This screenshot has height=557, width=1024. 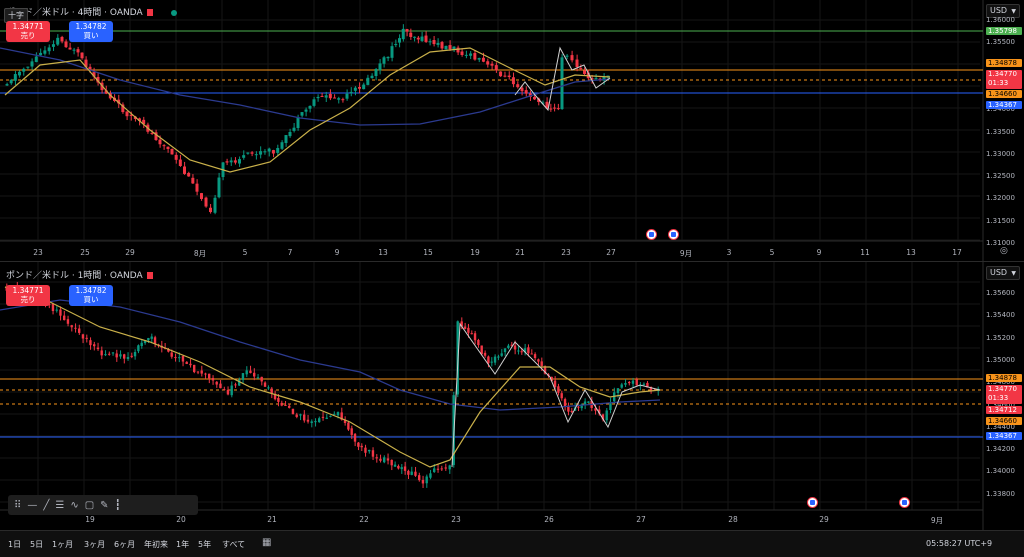 I want to click on time-tick-label: 13, so click(x=383, y=252).